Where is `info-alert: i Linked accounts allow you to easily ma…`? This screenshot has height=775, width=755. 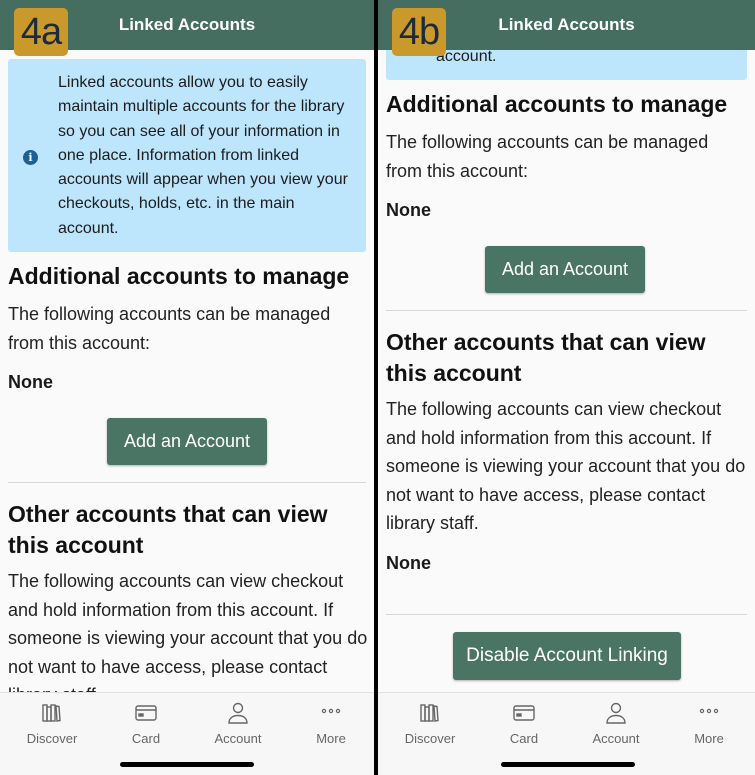
info-alert: i Linked accounts allow you to easily ma… is located at coordinates (187, 155).